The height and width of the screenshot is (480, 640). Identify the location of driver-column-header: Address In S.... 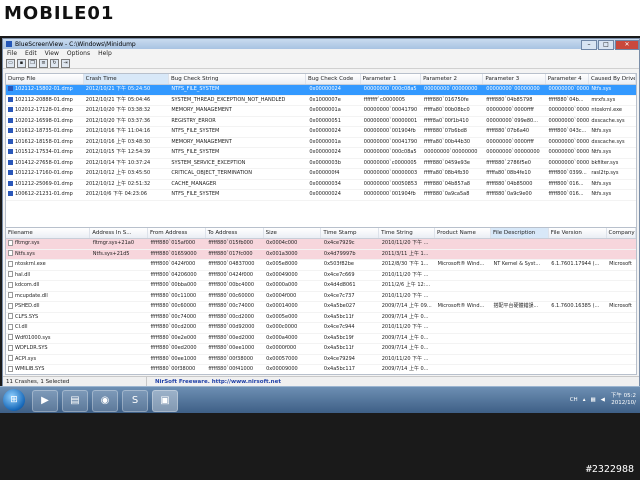
(119, 233).